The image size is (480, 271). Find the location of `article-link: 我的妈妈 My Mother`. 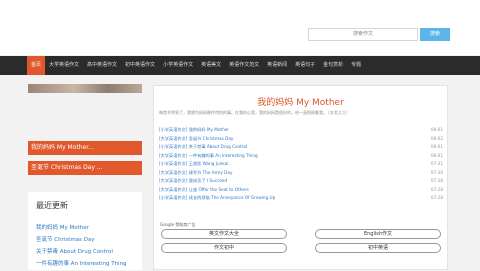

article-link: 我的妈妈 My Mother is located at coordinates (209, 129).